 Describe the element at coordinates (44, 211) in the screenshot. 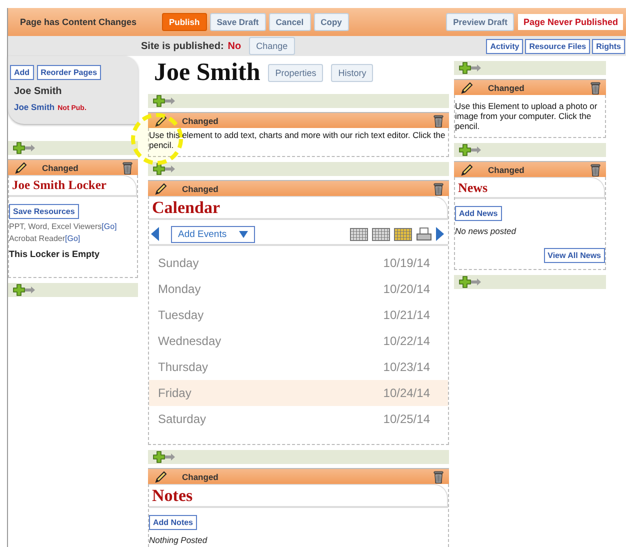

I see `save-button: Save Resources` at that location.